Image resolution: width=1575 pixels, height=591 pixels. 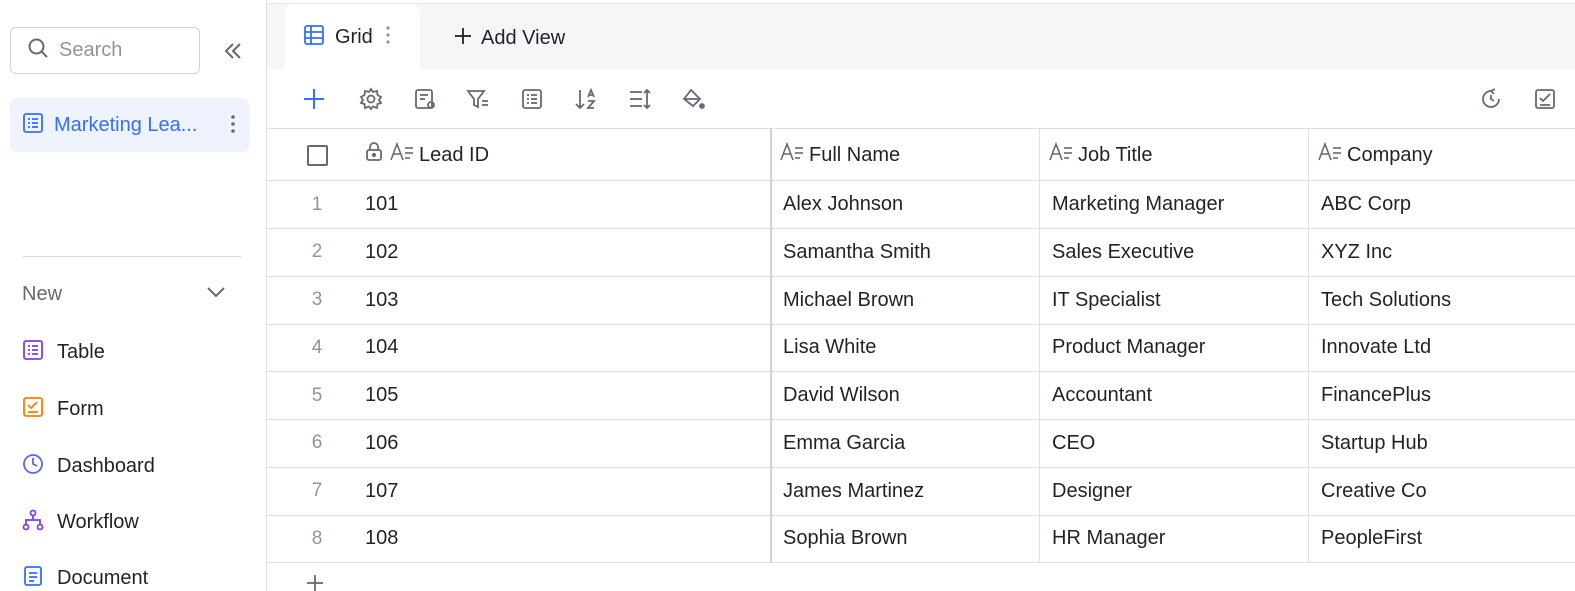 I want to click on cell-full-name: Samantha Smith, so click(x=857, y=252).